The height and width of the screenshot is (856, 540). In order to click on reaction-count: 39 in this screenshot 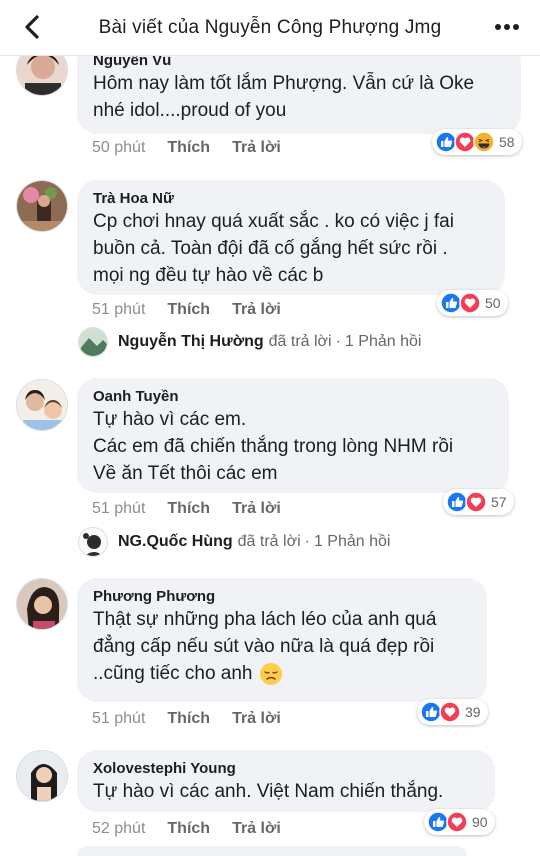, I will do `click(473, 712)`.